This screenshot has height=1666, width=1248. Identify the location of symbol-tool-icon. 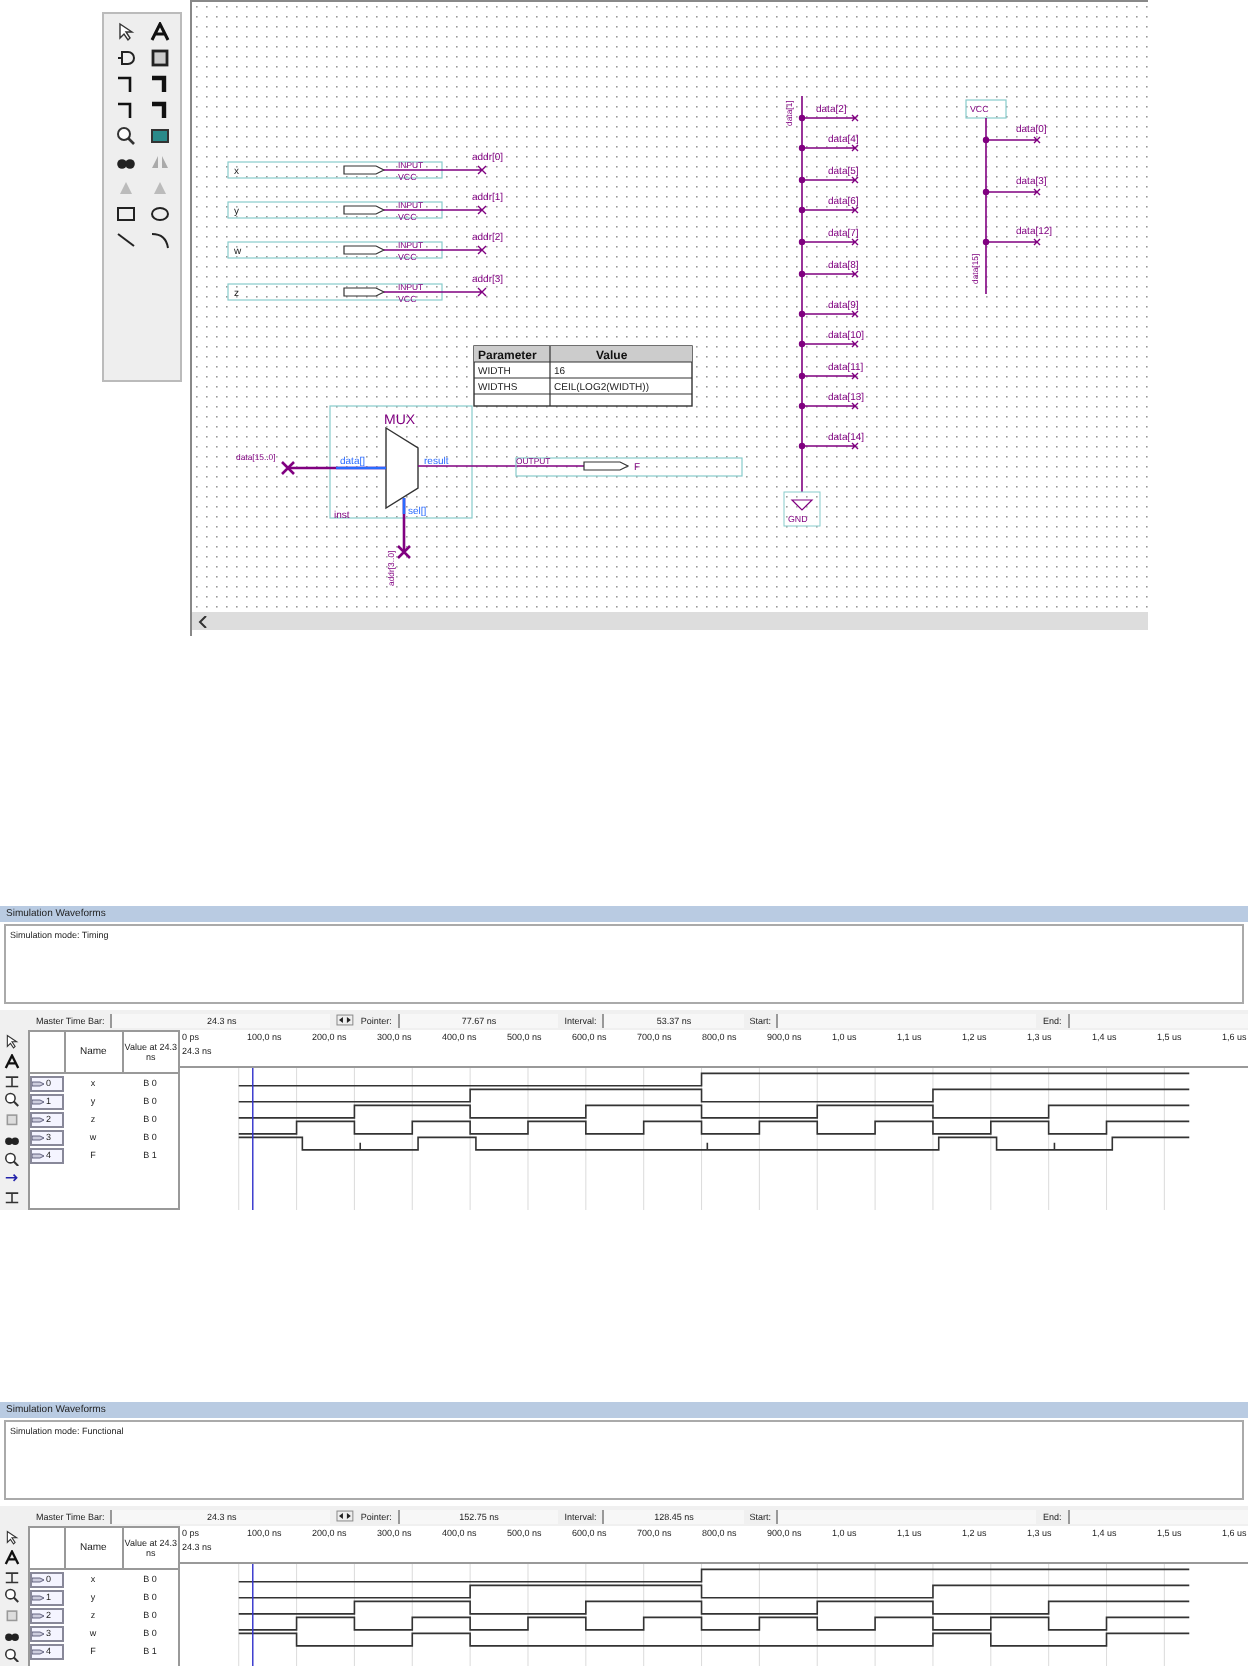
(160, 136).